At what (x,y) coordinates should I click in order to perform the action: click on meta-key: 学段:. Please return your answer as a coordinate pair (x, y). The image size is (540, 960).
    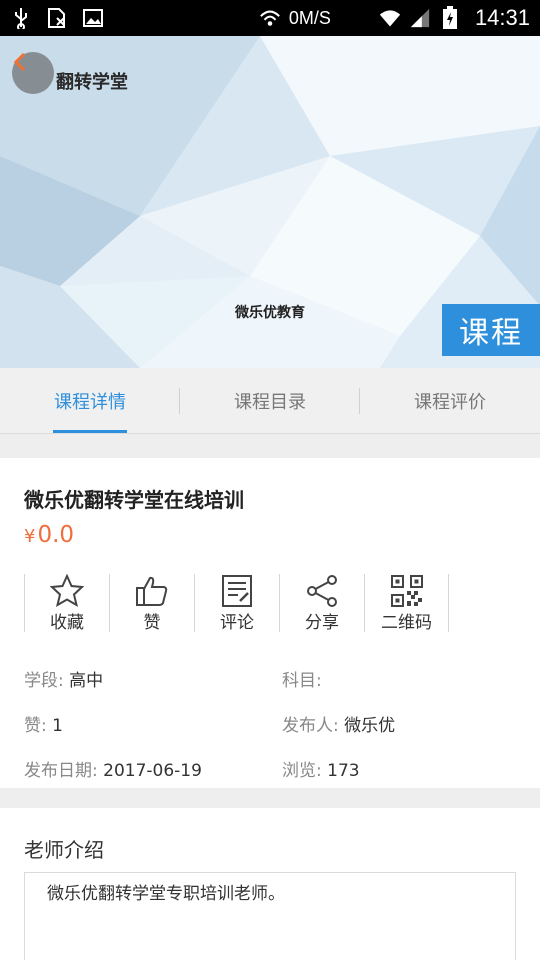
    Looking at the image, I should click on (44, 681).